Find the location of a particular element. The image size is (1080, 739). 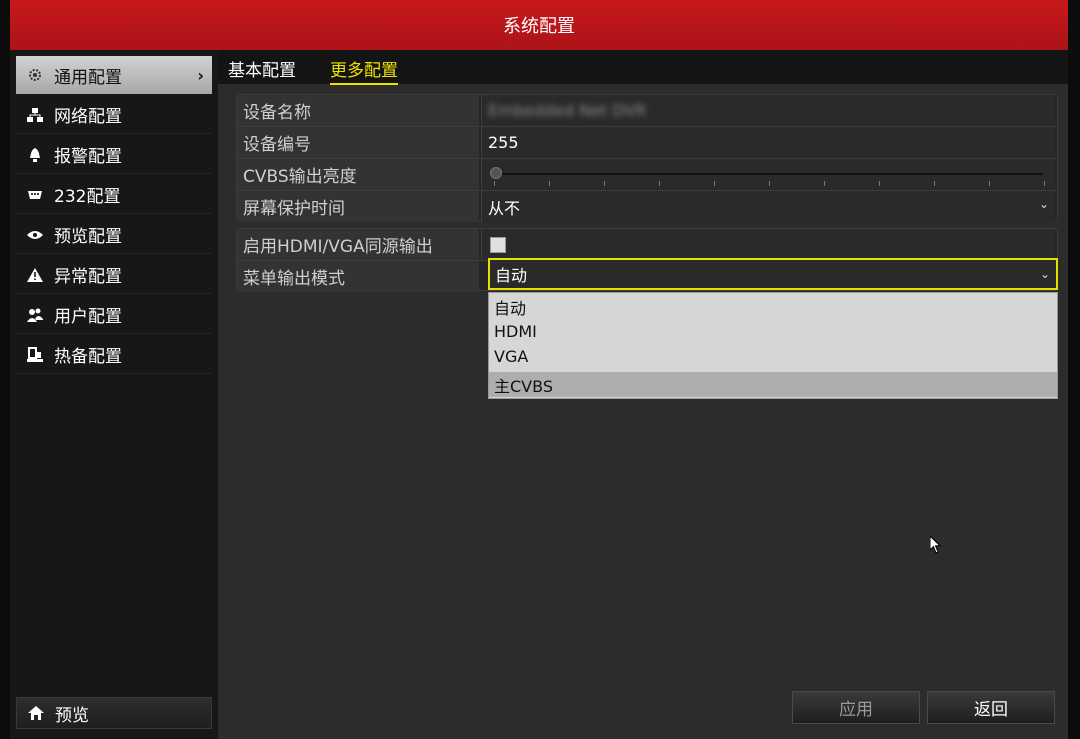

device-name-label: 设备名称 is located at coordinates (358, 110).